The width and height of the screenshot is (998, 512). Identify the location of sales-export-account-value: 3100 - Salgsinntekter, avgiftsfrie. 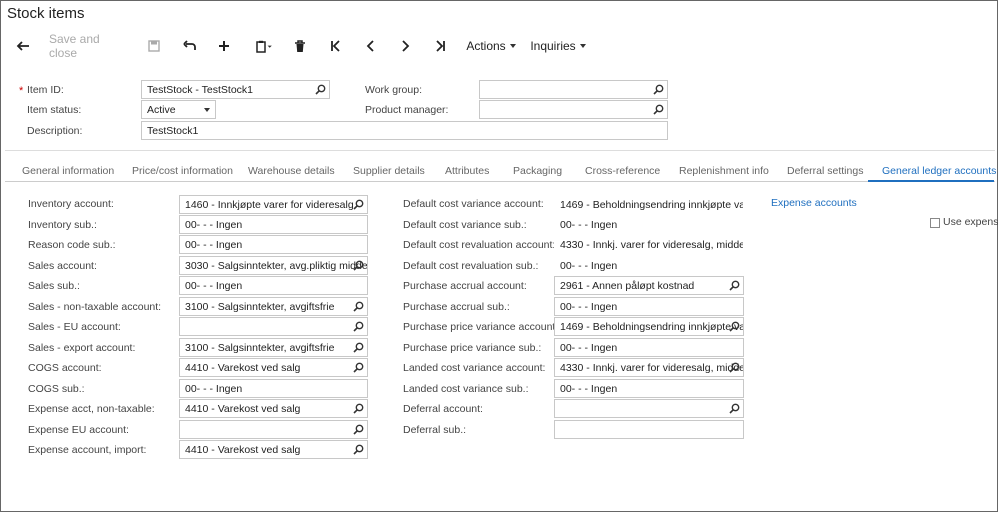
(260, 348).